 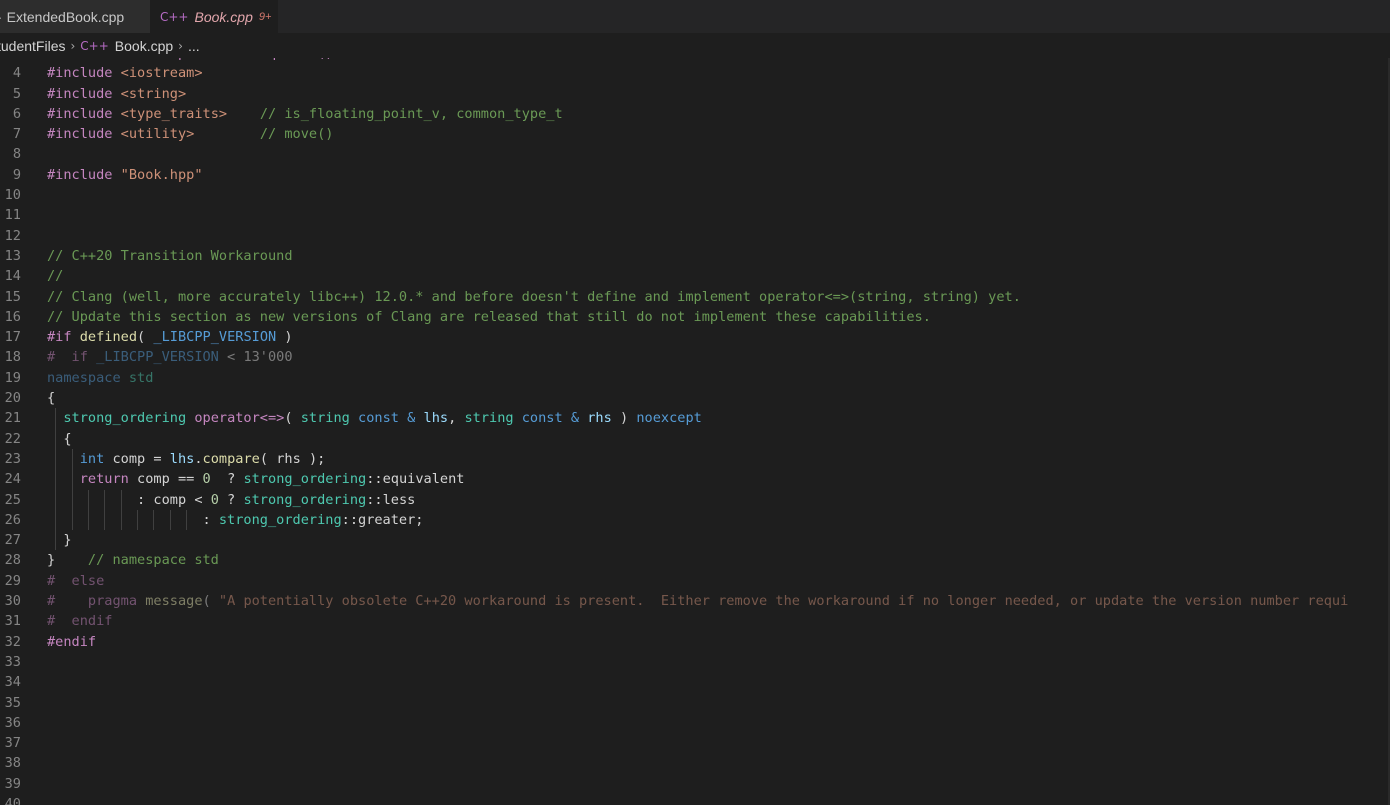 What do you see at coordinates (133, 519) in the screenshot?
I see `code-token: :` at bounding box center [133, 519].